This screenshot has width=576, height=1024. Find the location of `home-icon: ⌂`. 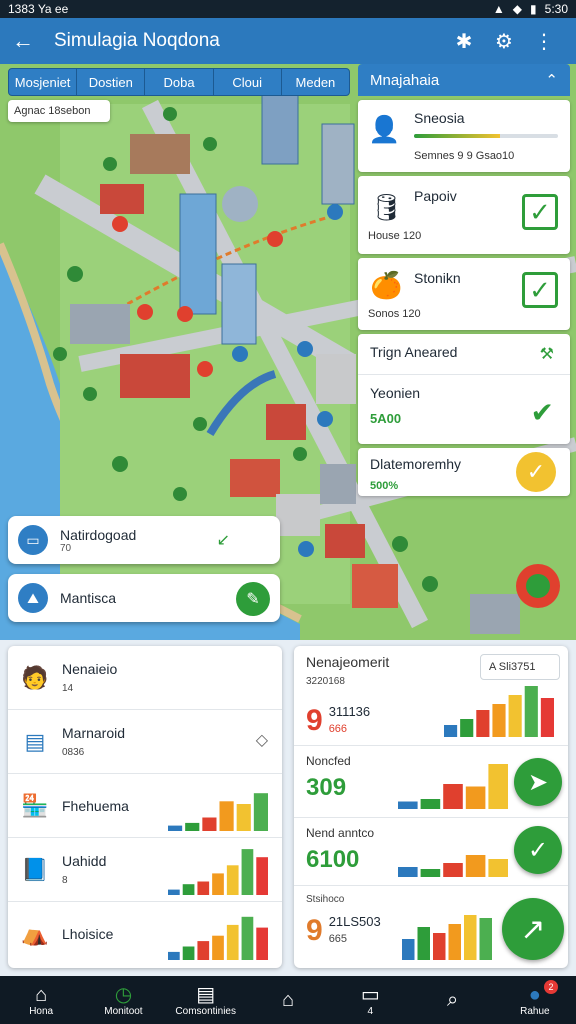

home-icon: ⌂ is located at coordinates (41, 994).